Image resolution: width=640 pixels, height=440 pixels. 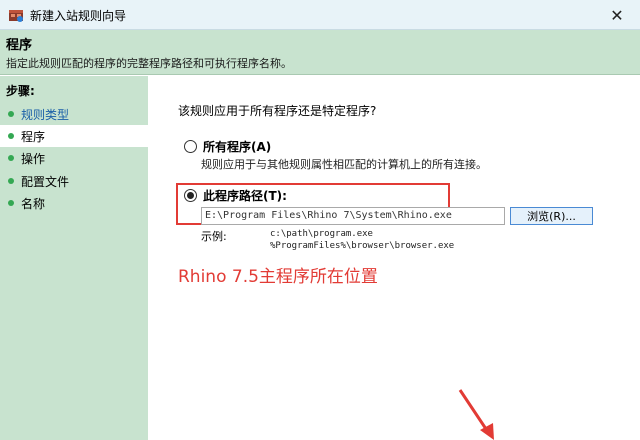 What do you see at coordinates (277, 111) in the screenshot?
I see `question-text: 该规则应用于所有程序还是特定程序?` at bounding box center [277, 111].